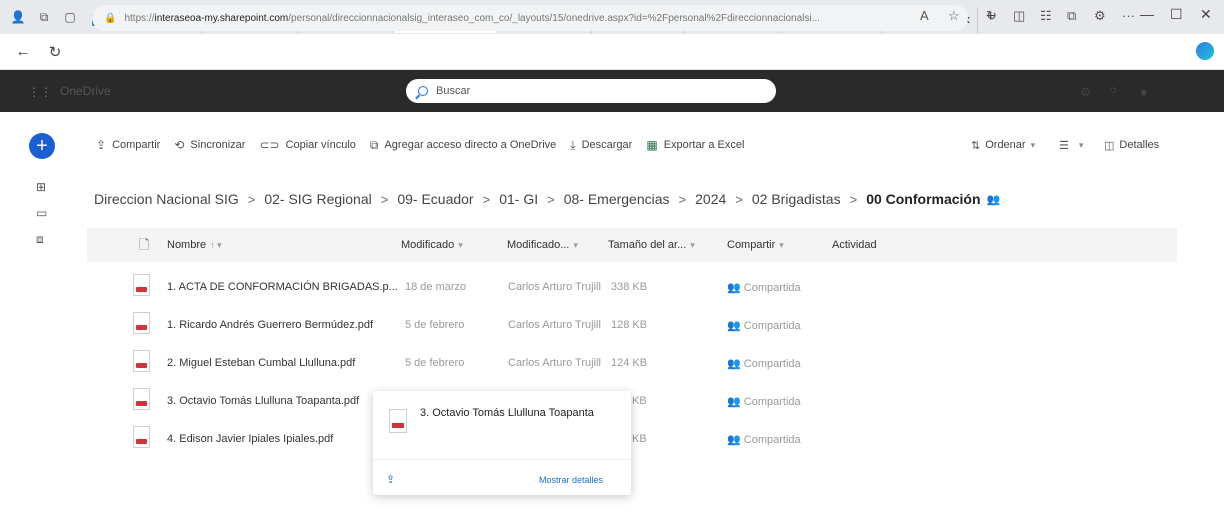  I want to click on shared-icon: ⧈, so click(40, 239).